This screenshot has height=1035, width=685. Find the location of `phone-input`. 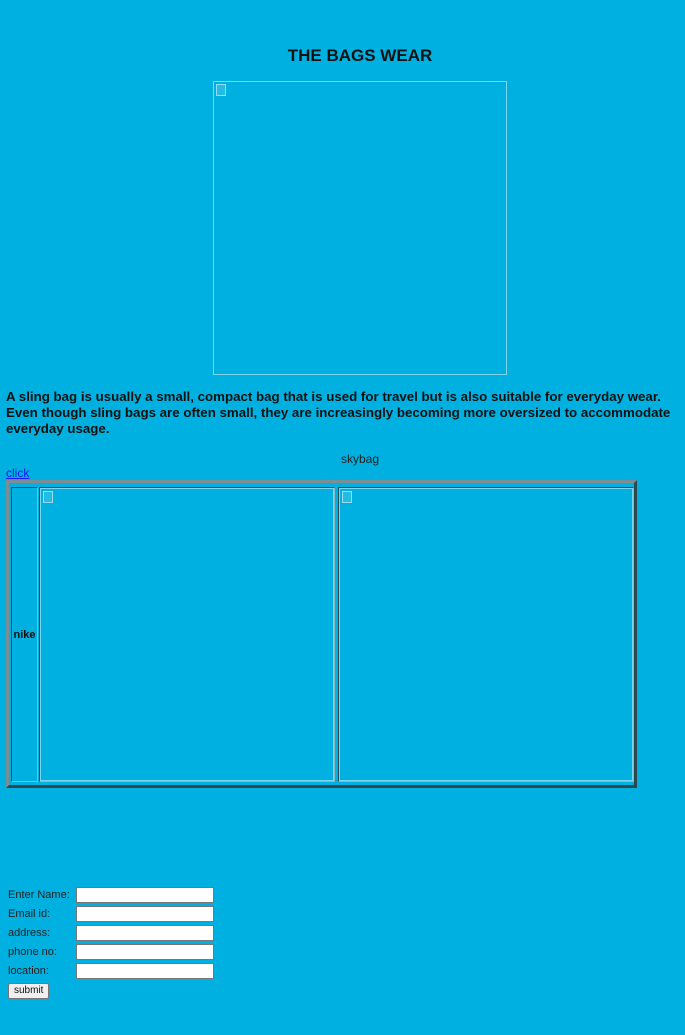

phone-input is located at coordinates (145, 952).